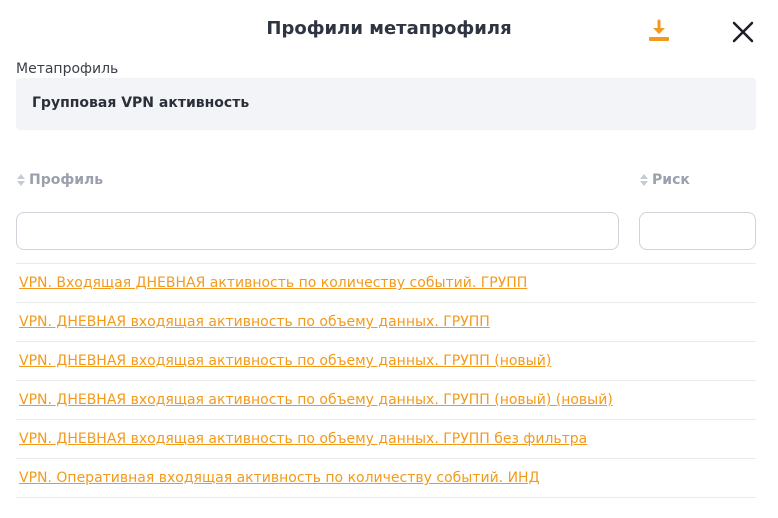 The height and width of the screenshot is (518, 778). I want to click on close-button, so click(743, 32).